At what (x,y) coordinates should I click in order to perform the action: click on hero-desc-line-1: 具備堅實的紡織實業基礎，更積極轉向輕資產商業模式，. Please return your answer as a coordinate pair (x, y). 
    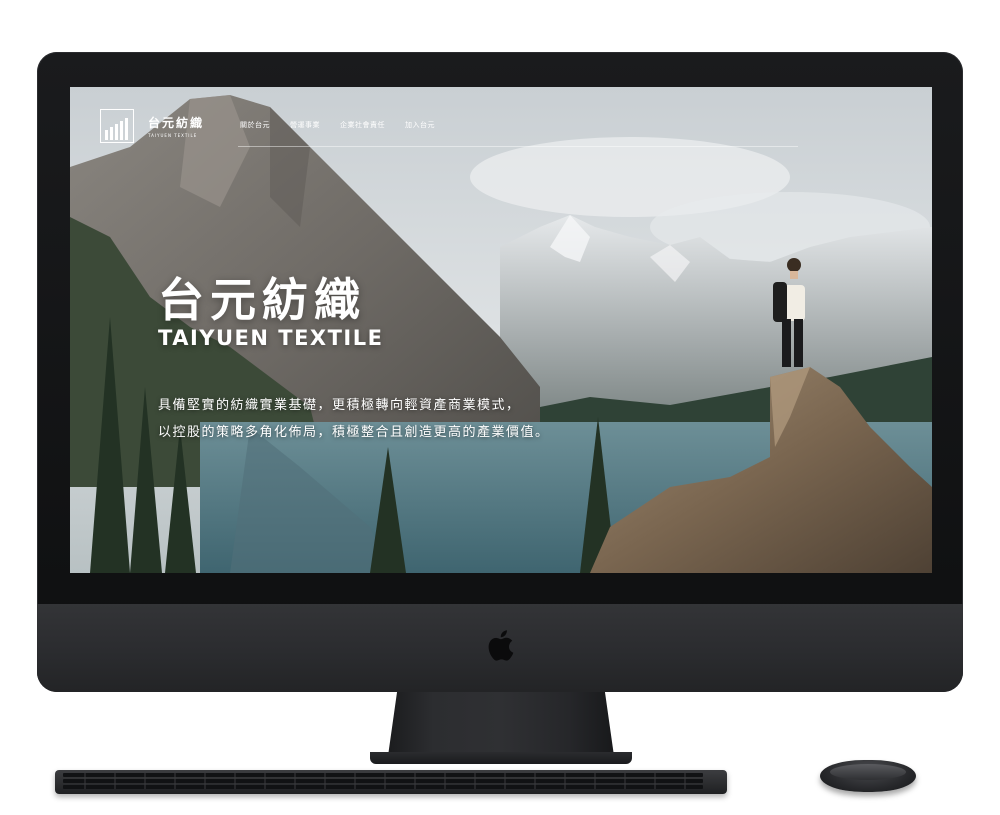
    Looking at the image, I should click on (339, 405).